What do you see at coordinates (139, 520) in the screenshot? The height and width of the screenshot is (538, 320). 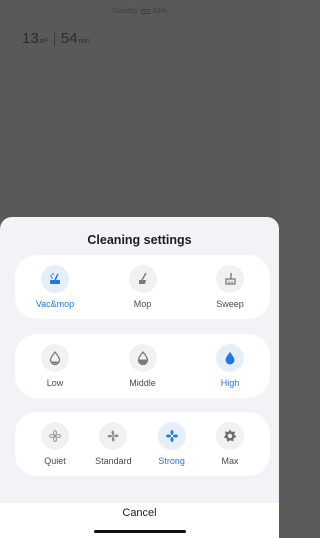 I see `cancel-button: Cancel` at bounding box center [139, 520].